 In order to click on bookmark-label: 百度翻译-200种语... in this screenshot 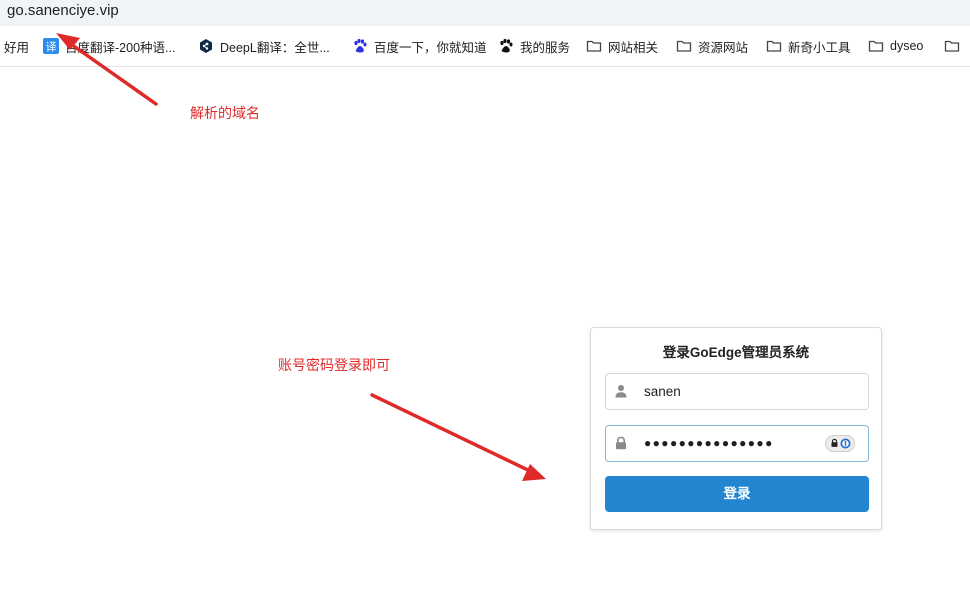, I will do `click(120, 47)`.